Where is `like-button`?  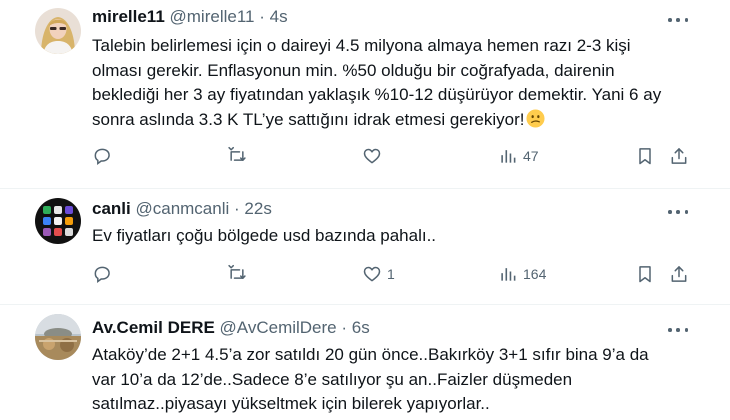 like-button is located at coordinates (374, 156).